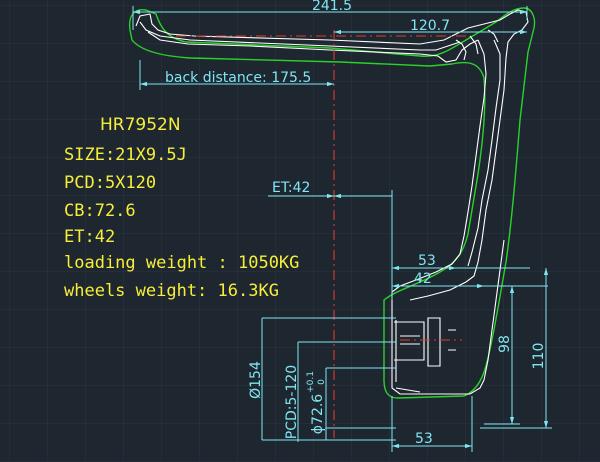  What do you see at coordinates (256, 380) in the screenshot?
I see `dim-bolt-circle: Ø154` at bounding box center [256, 380].